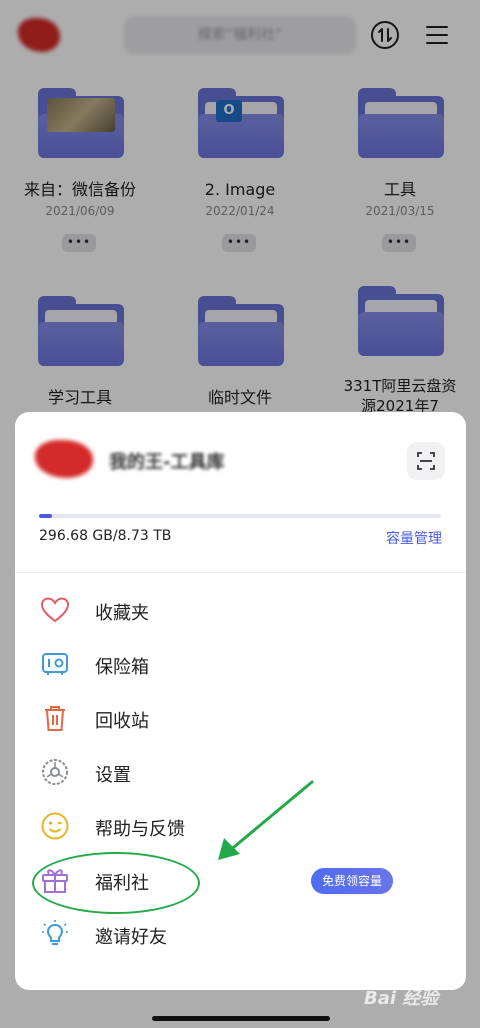 Image resolution: width=480 pixels, height=1028 pixels. What do you see at coordinates (240, 516) in the screenshot?
I see `storage-progress-bar` at bounding box center [240, 516].